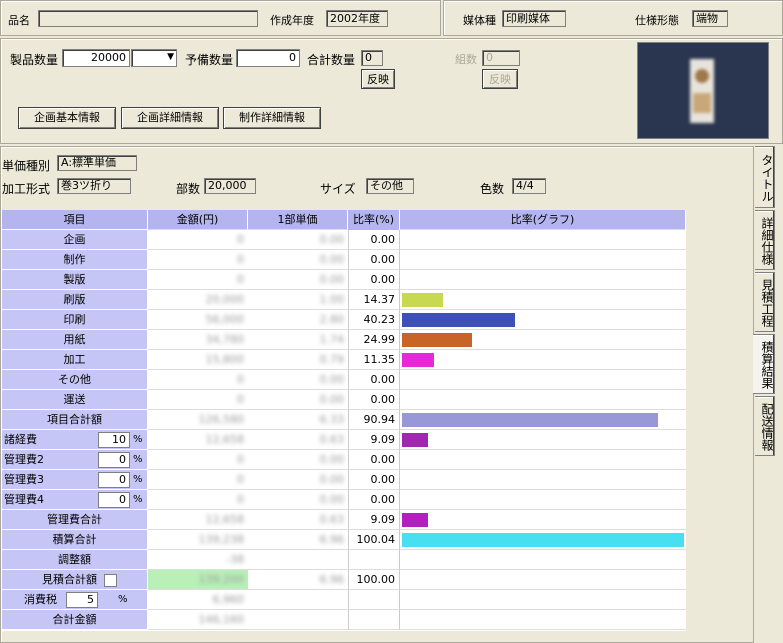  Describe the element at coordinates (225, 339) in the screenshot. I see `row-amount-value: 34,780` at that location.